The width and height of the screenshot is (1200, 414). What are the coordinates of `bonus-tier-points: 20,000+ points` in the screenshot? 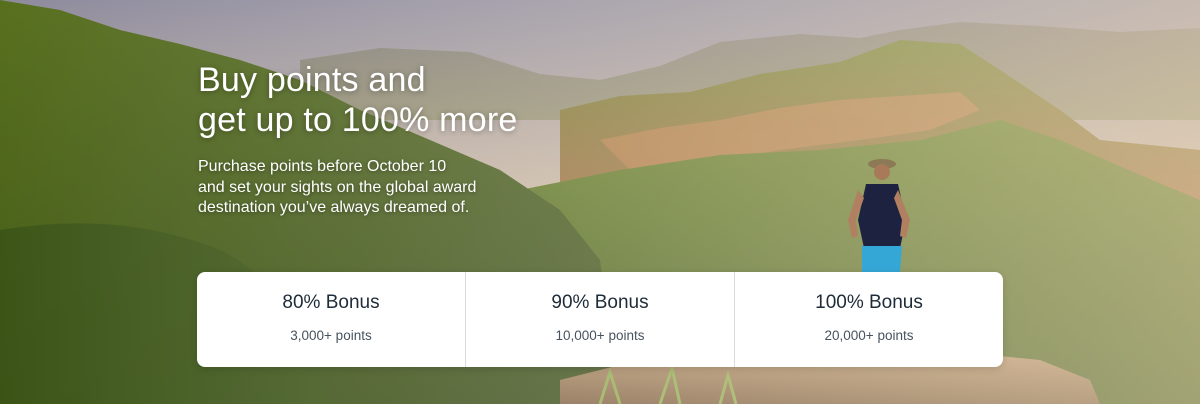 It's located at (869, 335).